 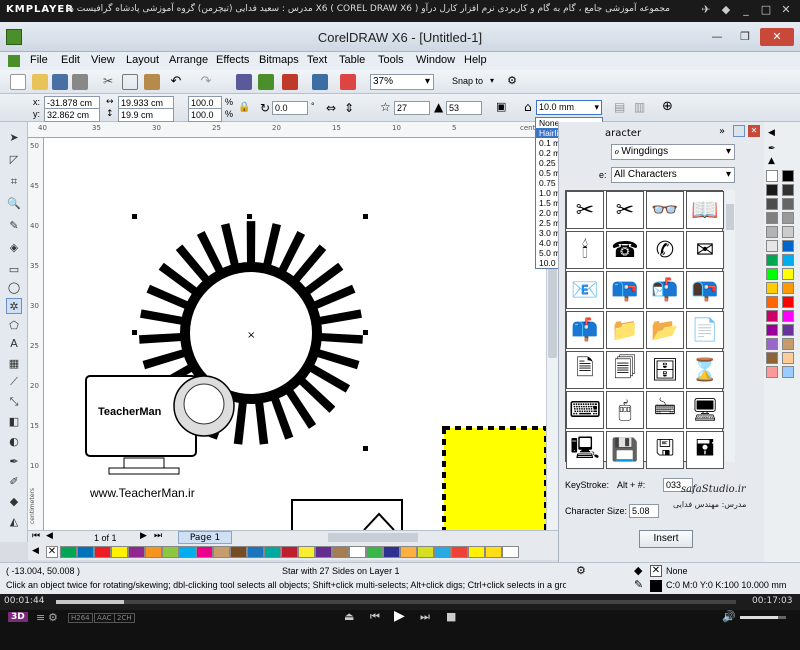 What do you see at coordinates (569, 107) in the screenshot?
I see `outline-width-select: 10.0 mm ▾` at bounding box center [569, 107].